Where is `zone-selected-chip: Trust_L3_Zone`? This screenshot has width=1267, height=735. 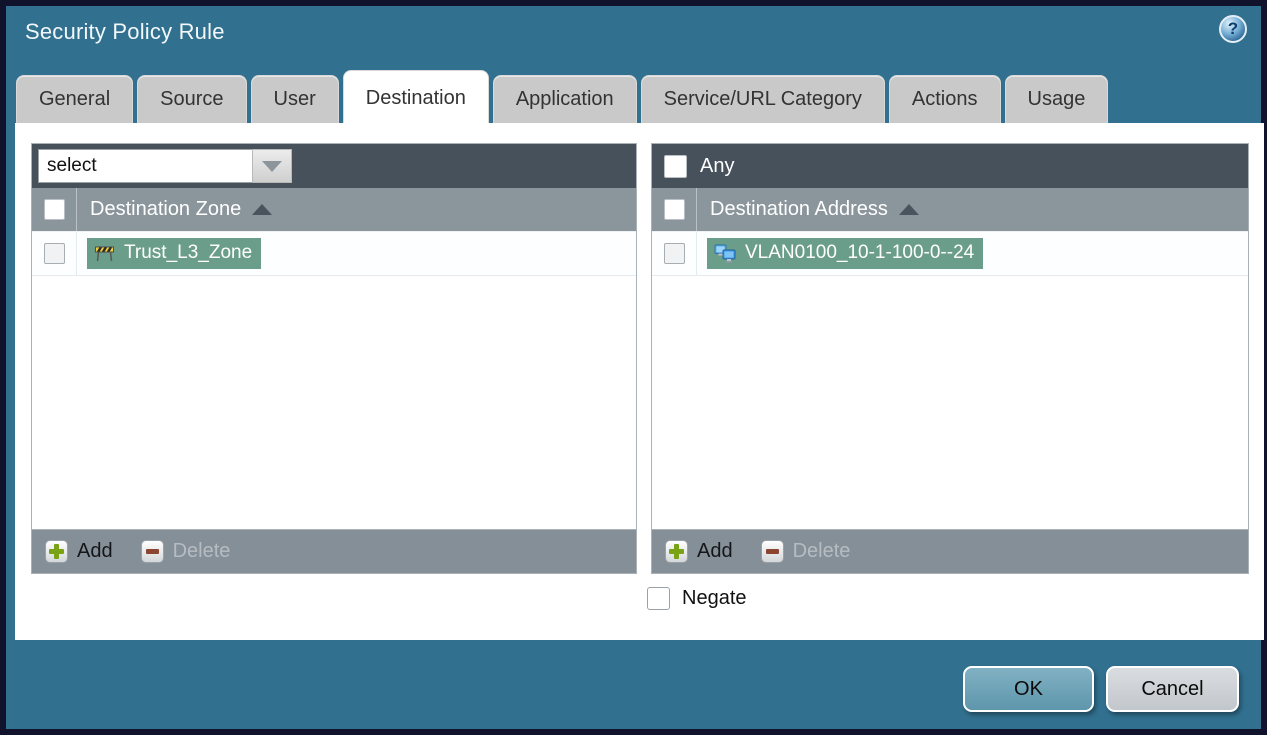 zone-selected-chip: Trust_L3_Zone is located at coordinates (174, 253).